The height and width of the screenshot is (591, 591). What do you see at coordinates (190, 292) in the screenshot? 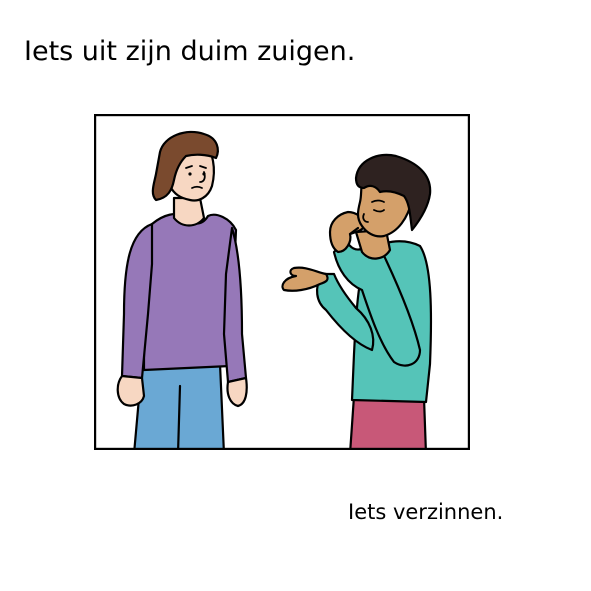
I see `purple-sweater` at bounding box center [190, 292].